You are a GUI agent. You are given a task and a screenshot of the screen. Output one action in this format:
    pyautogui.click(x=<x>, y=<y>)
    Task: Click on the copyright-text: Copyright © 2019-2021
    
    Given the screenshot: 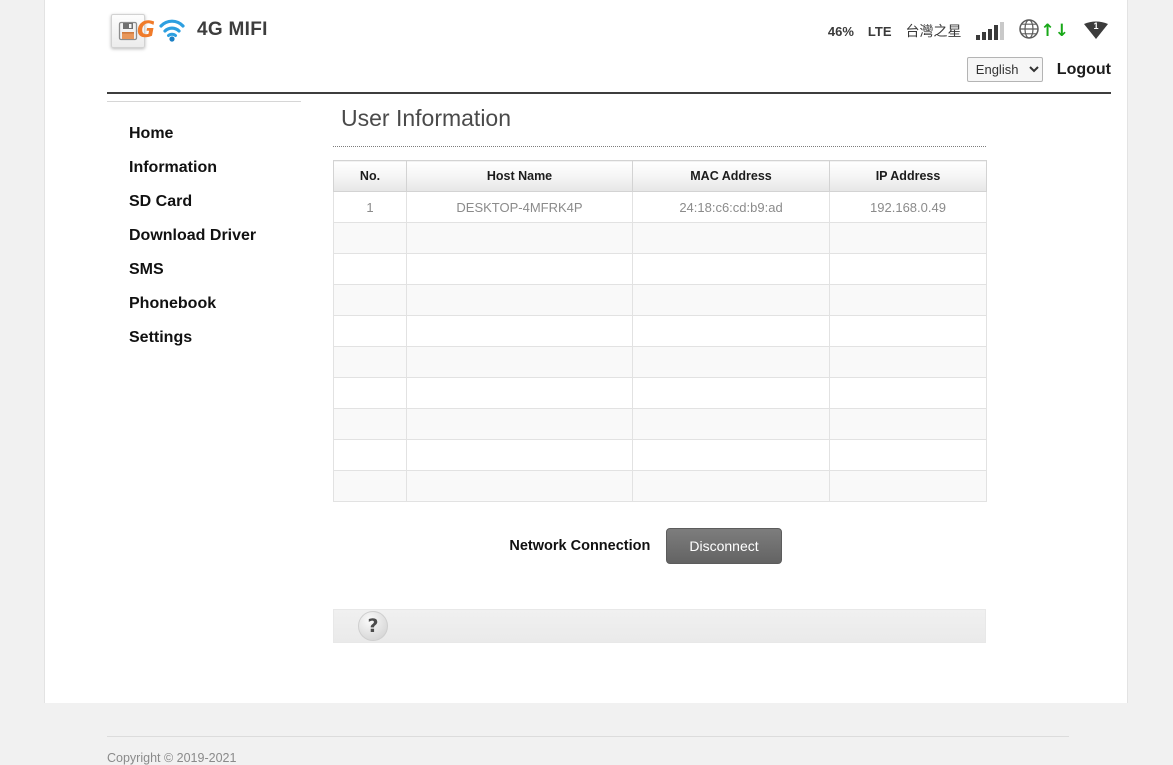 What is the action you would take?
    pyautogui.click(x=172, y=758)
    